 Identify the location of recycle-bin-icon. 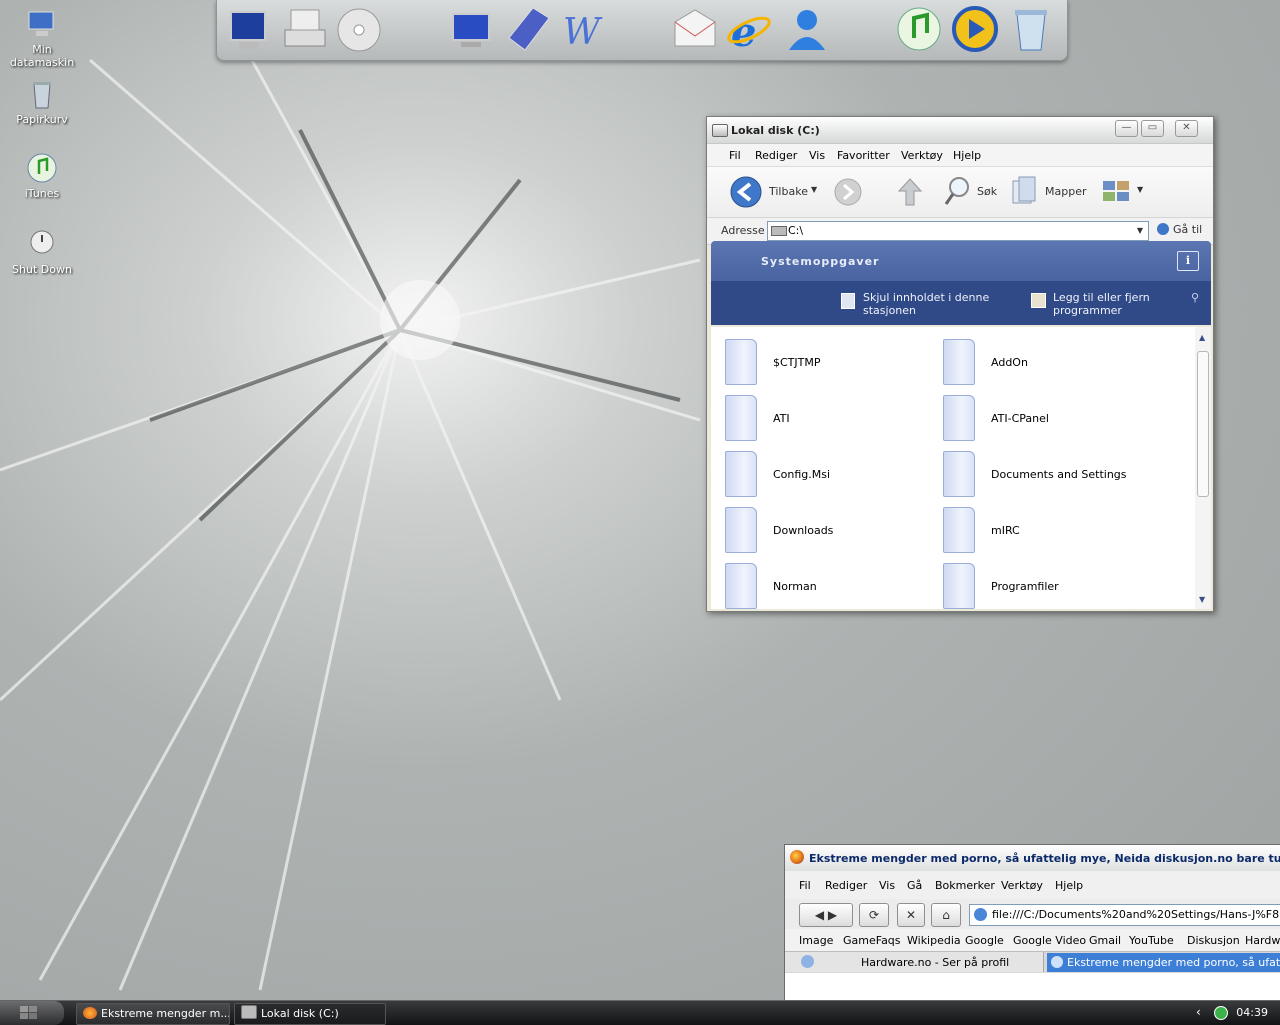
(1031, 29).